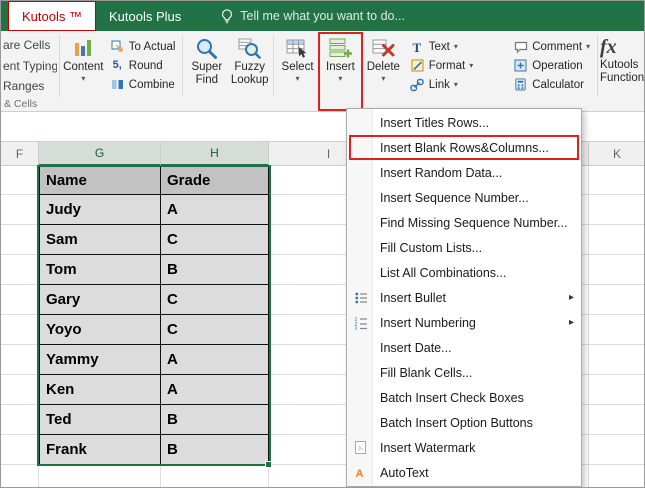  Describe the element at coordinates (441, 46) in the screenshot. I see `ribbon-button-text: T Text ▾` at that location.